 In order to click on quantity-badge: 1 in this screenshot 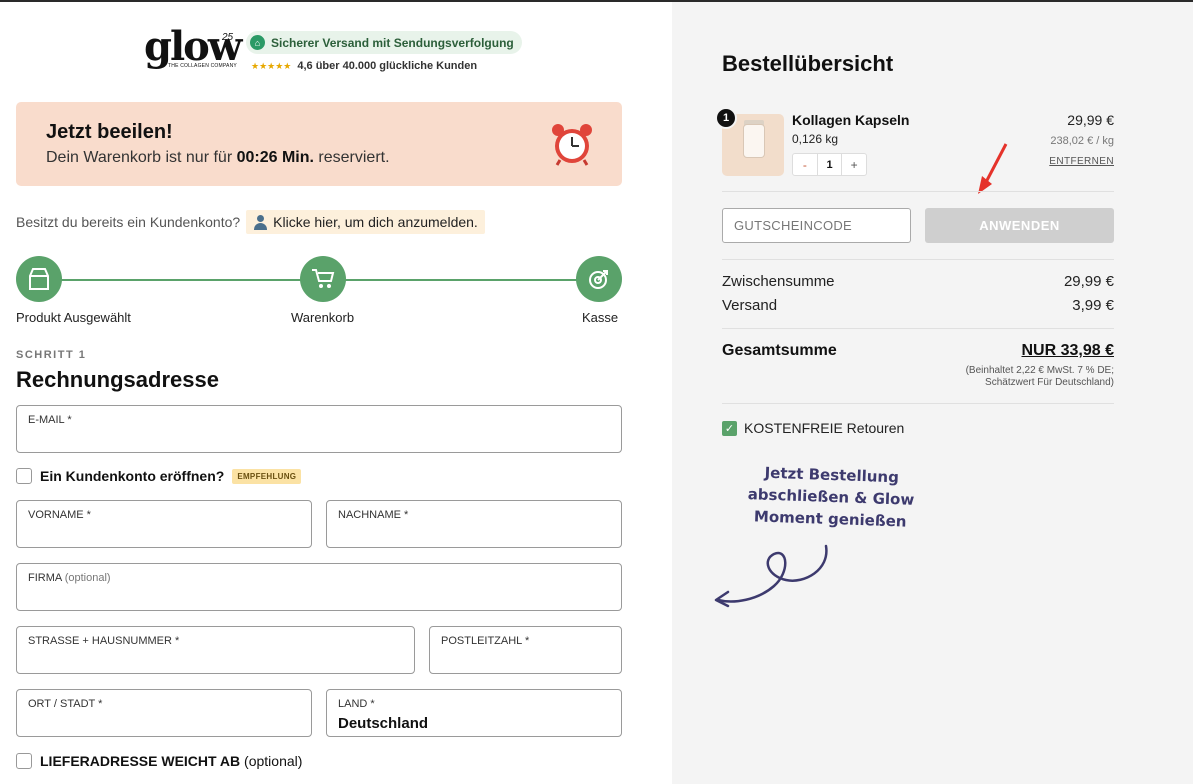, I will do `click(726, 118)`.